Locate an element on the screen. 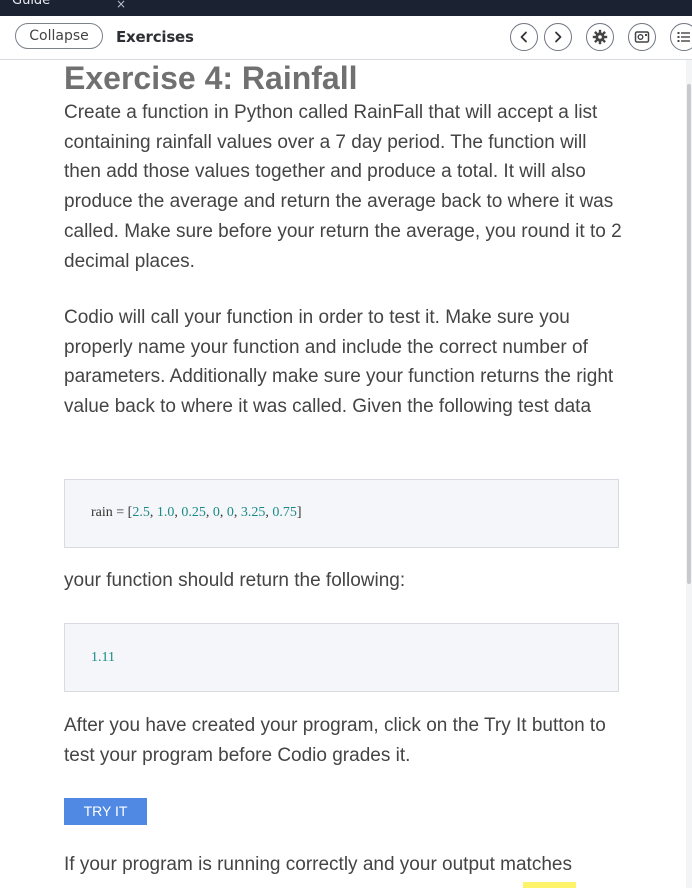  chevron-left-icon is located at coordinates (523, 37).